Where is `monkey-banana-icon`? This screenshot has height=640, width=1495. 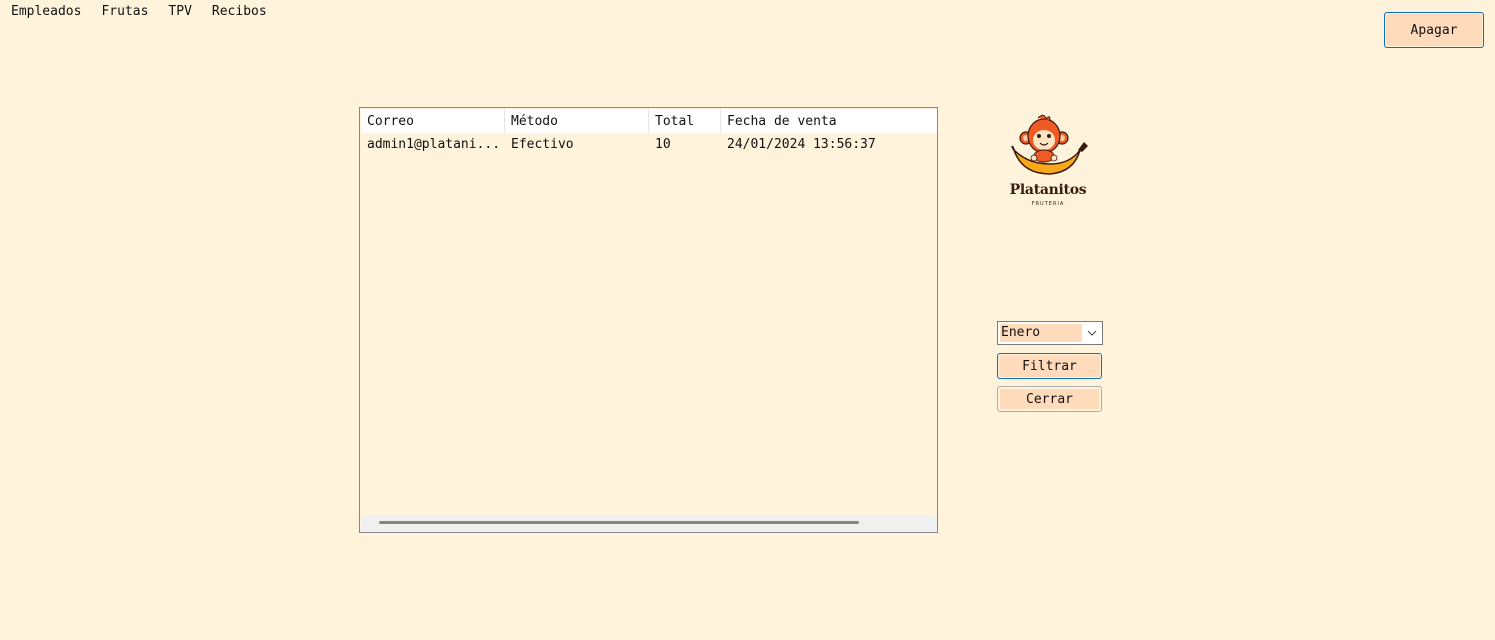
monkey-banana-icon is located at coordinates (1049, 144).